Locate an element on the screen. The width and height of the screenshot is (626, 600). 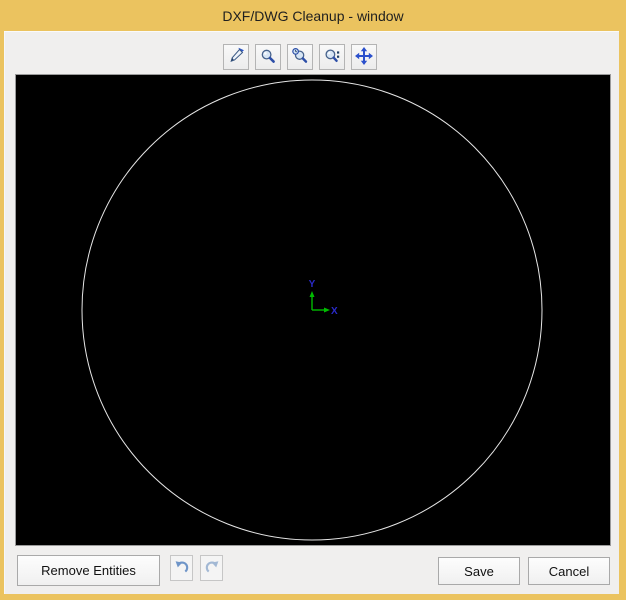
remove-entities-button: Remove Entities is located at coordinates (88, 570).